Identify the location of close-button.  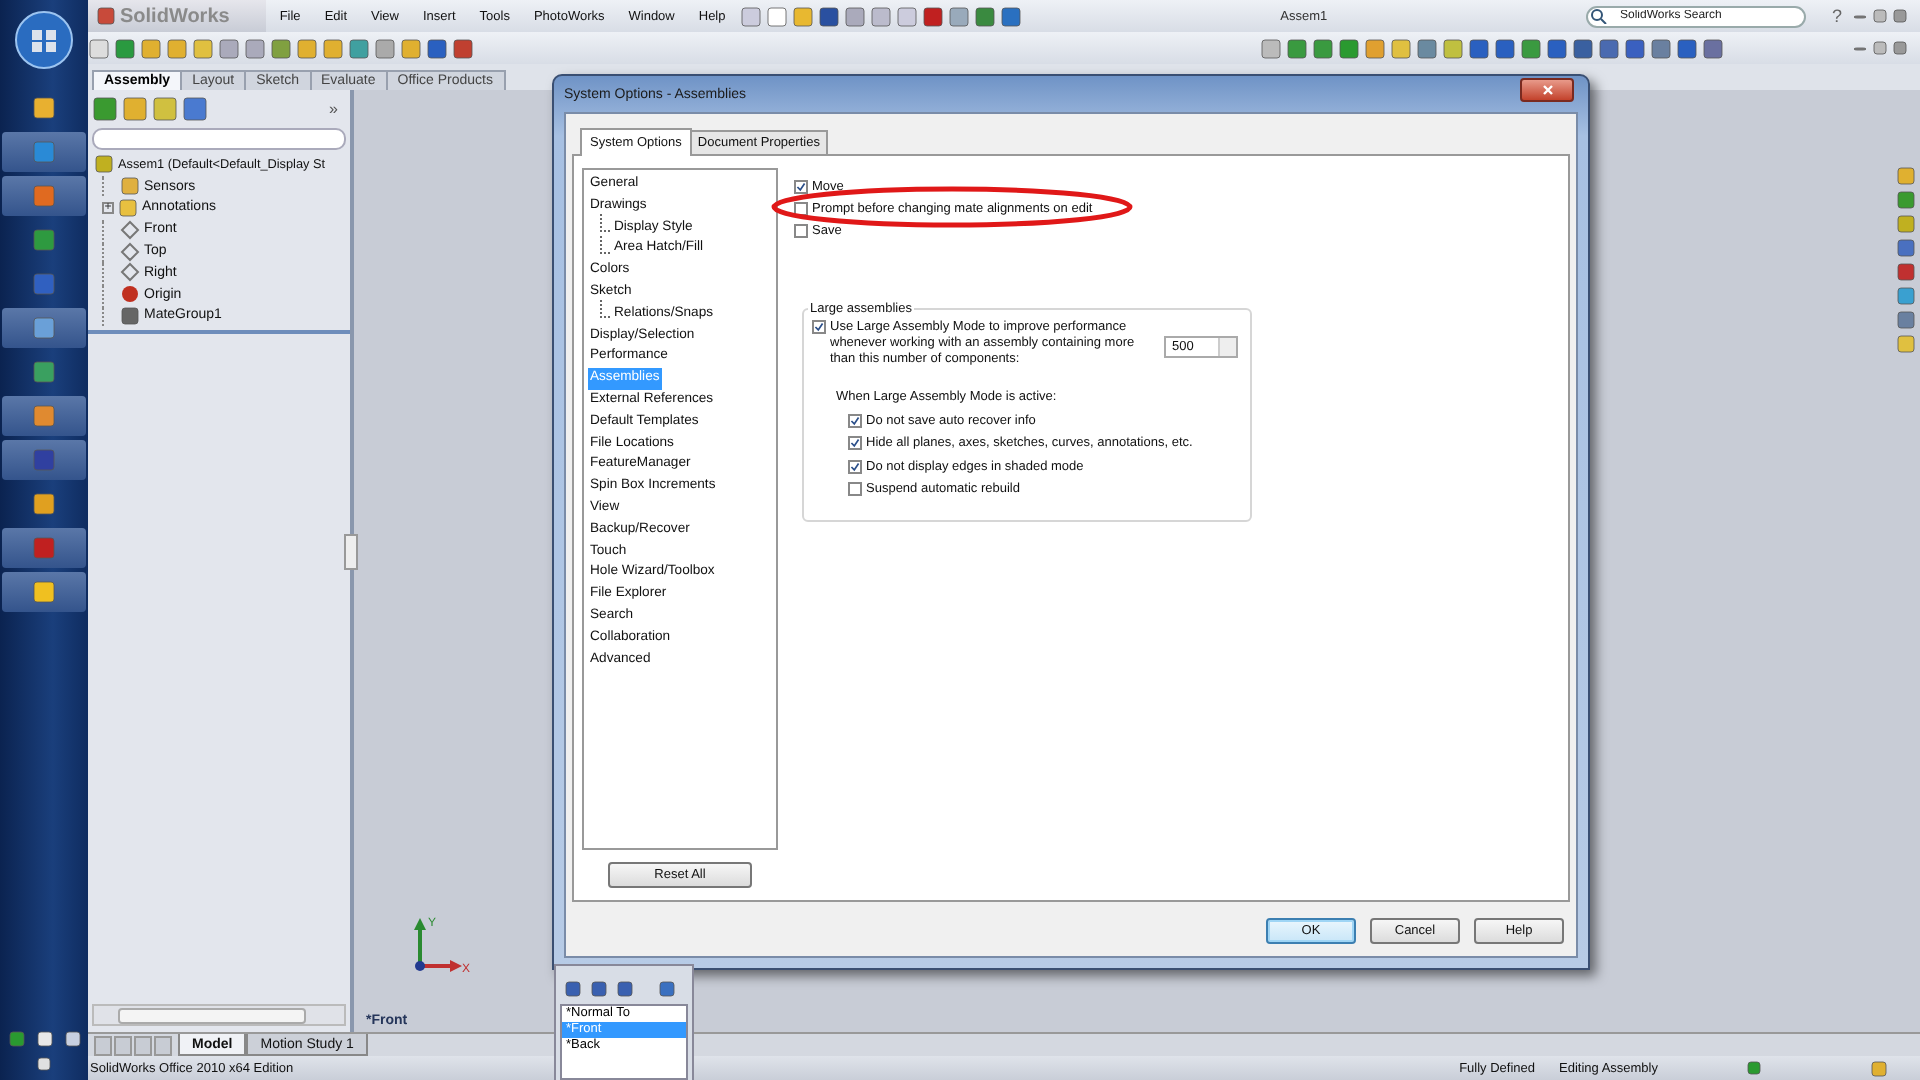
(1547, 90).